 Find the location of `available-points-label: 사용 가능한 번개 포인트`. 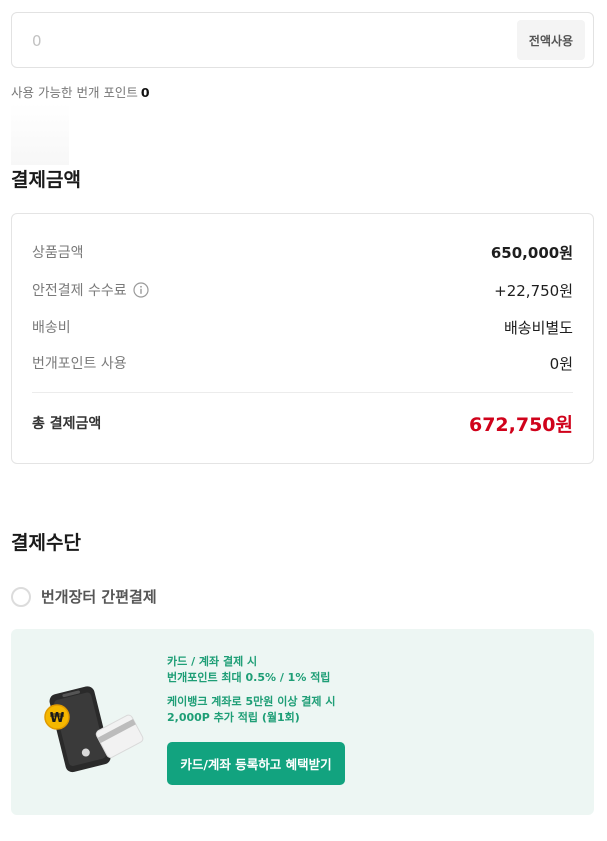

available-points-label: 사용 가능한 번개 포인트 is located at coordinates (74, 92).